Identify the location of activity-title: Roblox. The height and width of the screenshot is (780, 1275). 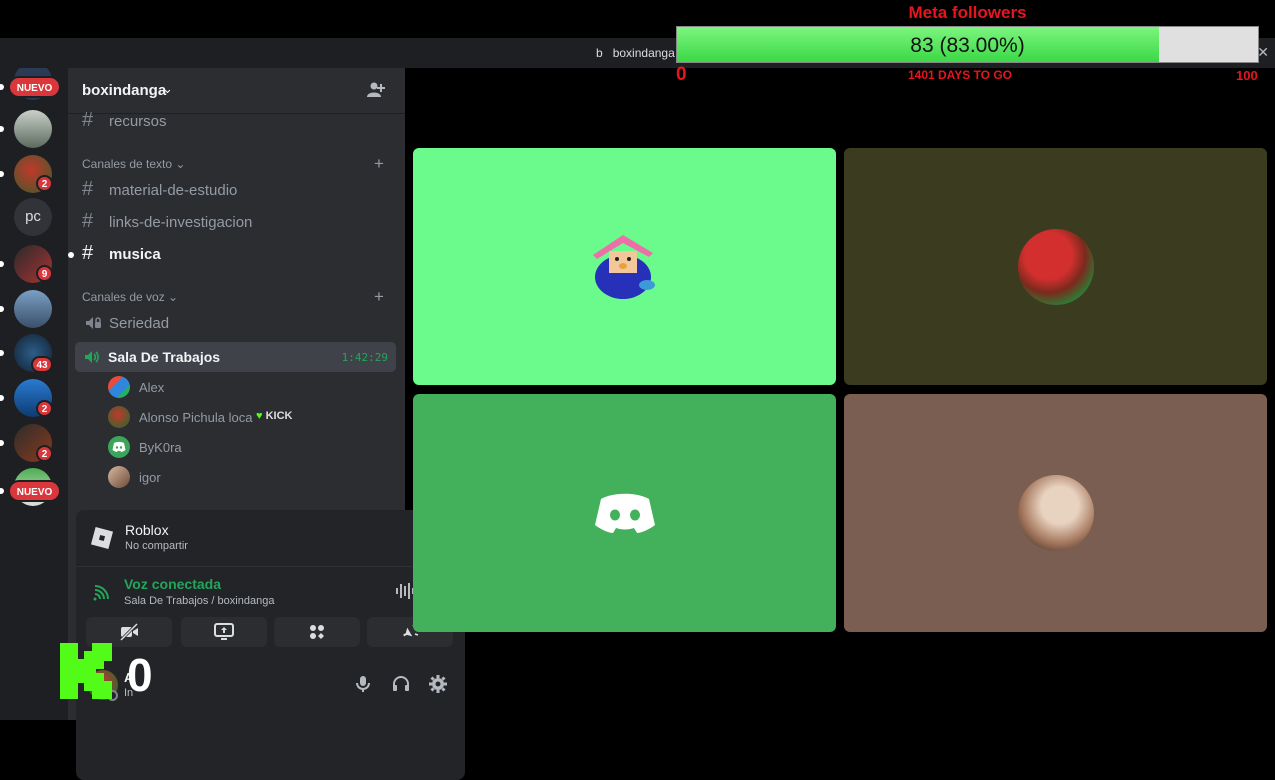
(147, 530).